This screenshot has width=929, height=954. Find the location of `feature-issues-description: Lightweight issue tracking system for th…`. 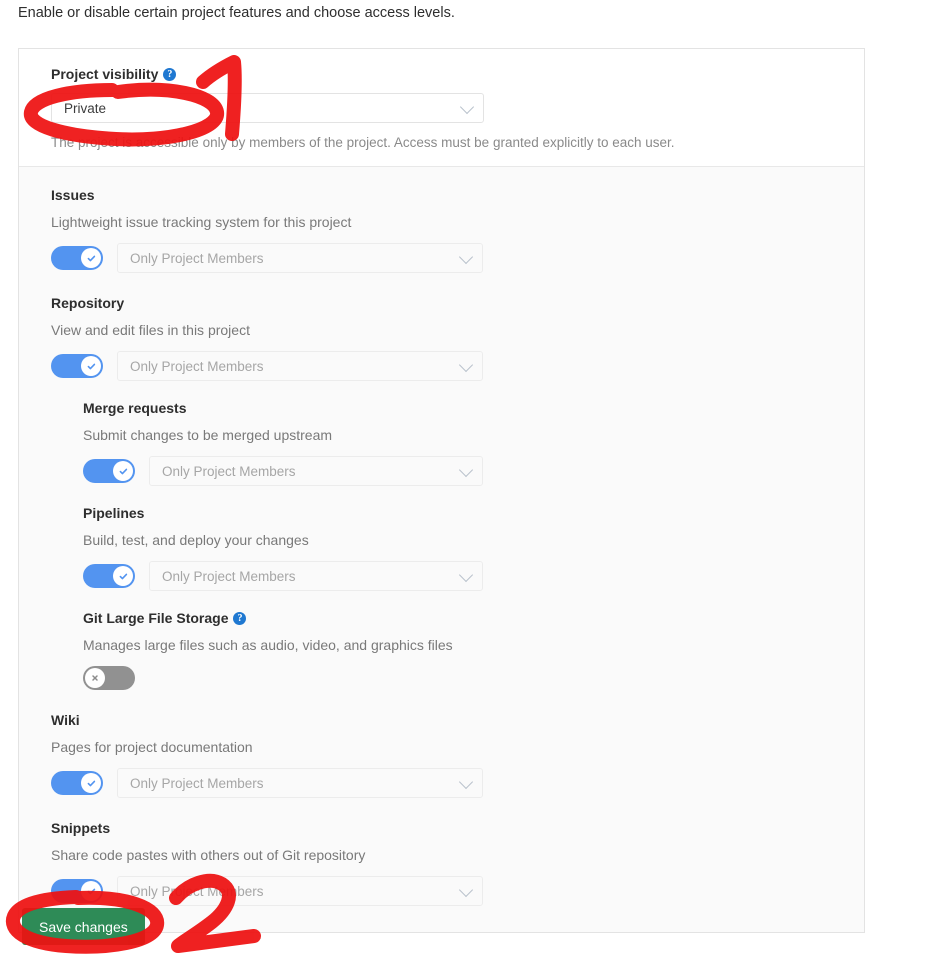

feature-issues-description: Lightweight issue tracking system for th… is located at coordinates (201, 222).